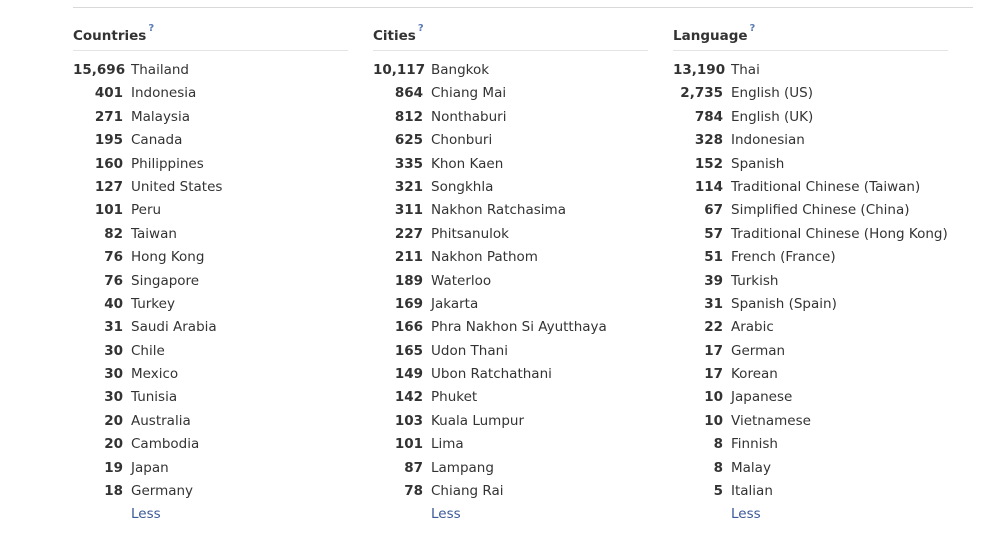 The height and width of the screenshot is (546, 990). What do you see at coordinates (519, 327) in the screenshot?
I see `item-label: Phra Nakhon Si Ayutthaya` at bounding box center [519, 327].